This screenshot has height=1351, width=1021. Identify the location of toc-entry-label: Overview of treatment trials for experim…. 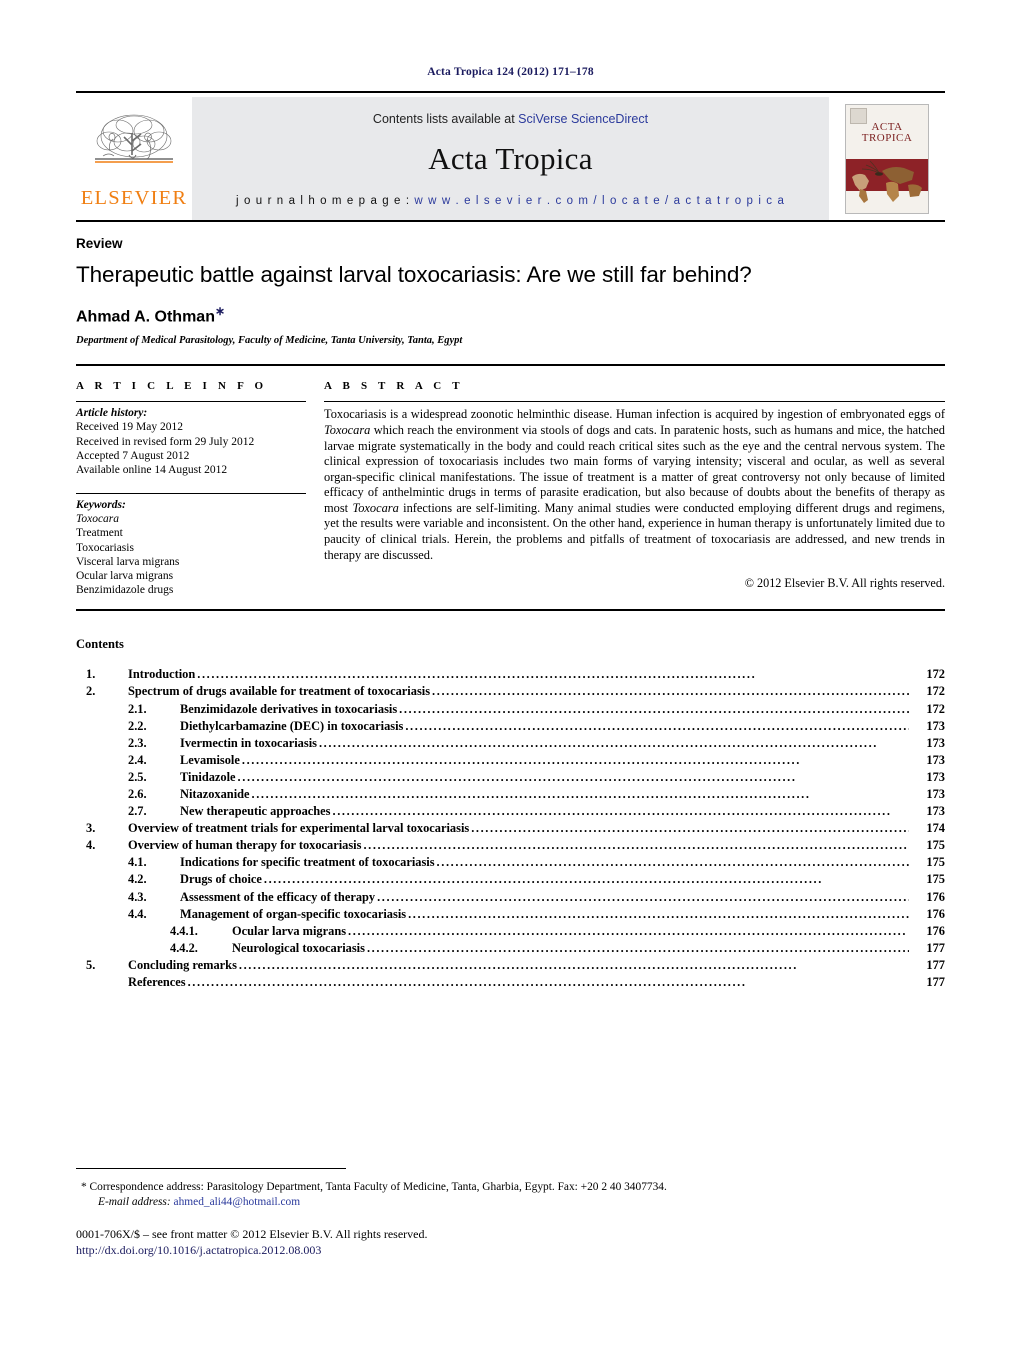
(299, 828).